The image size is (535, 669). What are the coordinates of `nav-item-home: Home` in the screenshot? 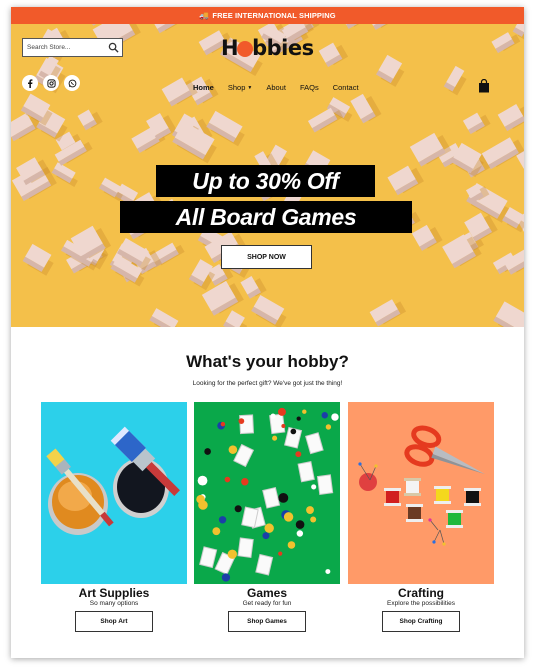 It's located at (203, 87).